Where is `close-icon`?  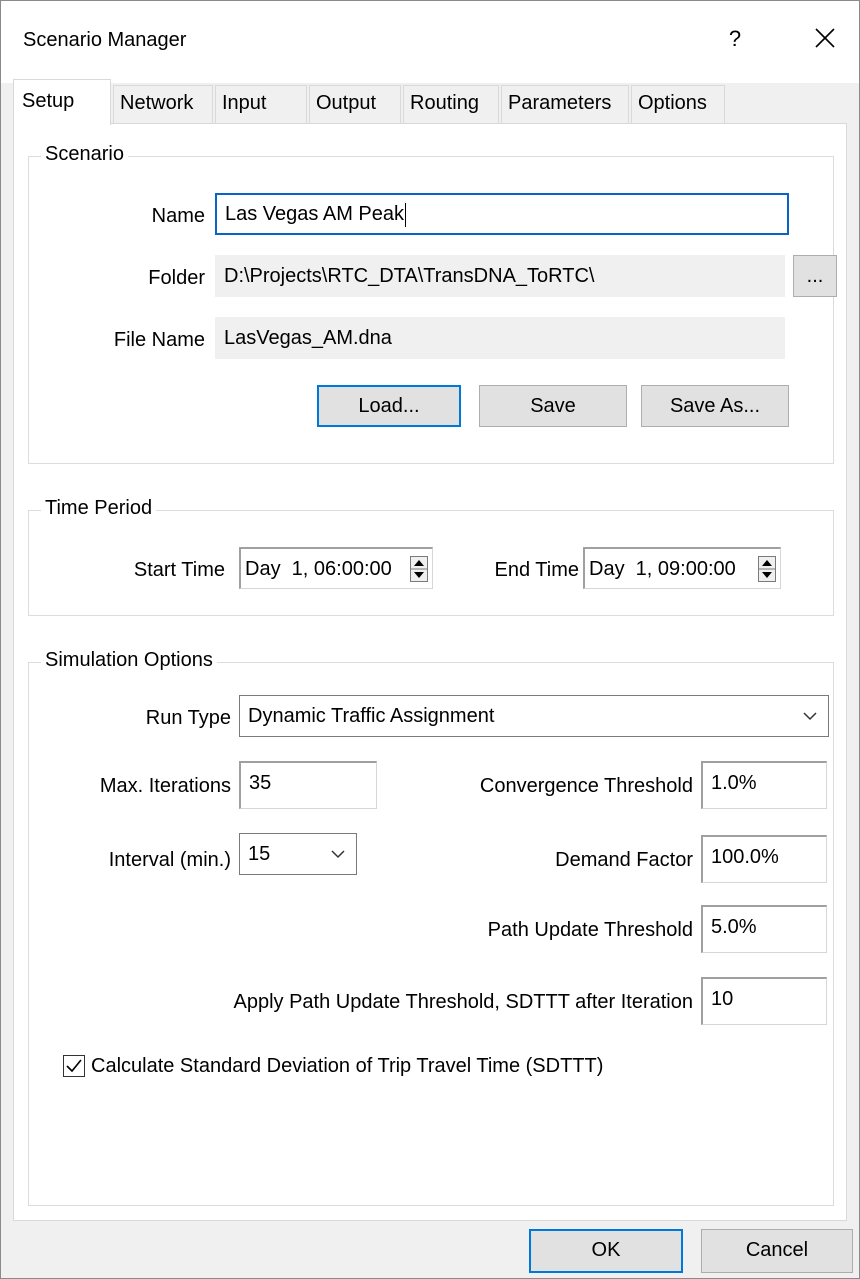 close-icon is located at coordinates (825, 38).